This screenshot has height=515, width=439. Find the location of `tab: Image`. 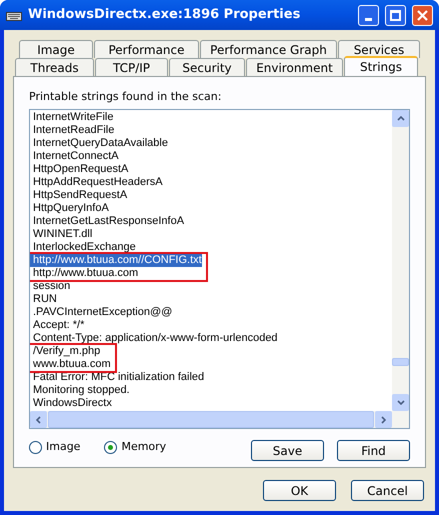

tab: Image is located at coordinates (56, 49).